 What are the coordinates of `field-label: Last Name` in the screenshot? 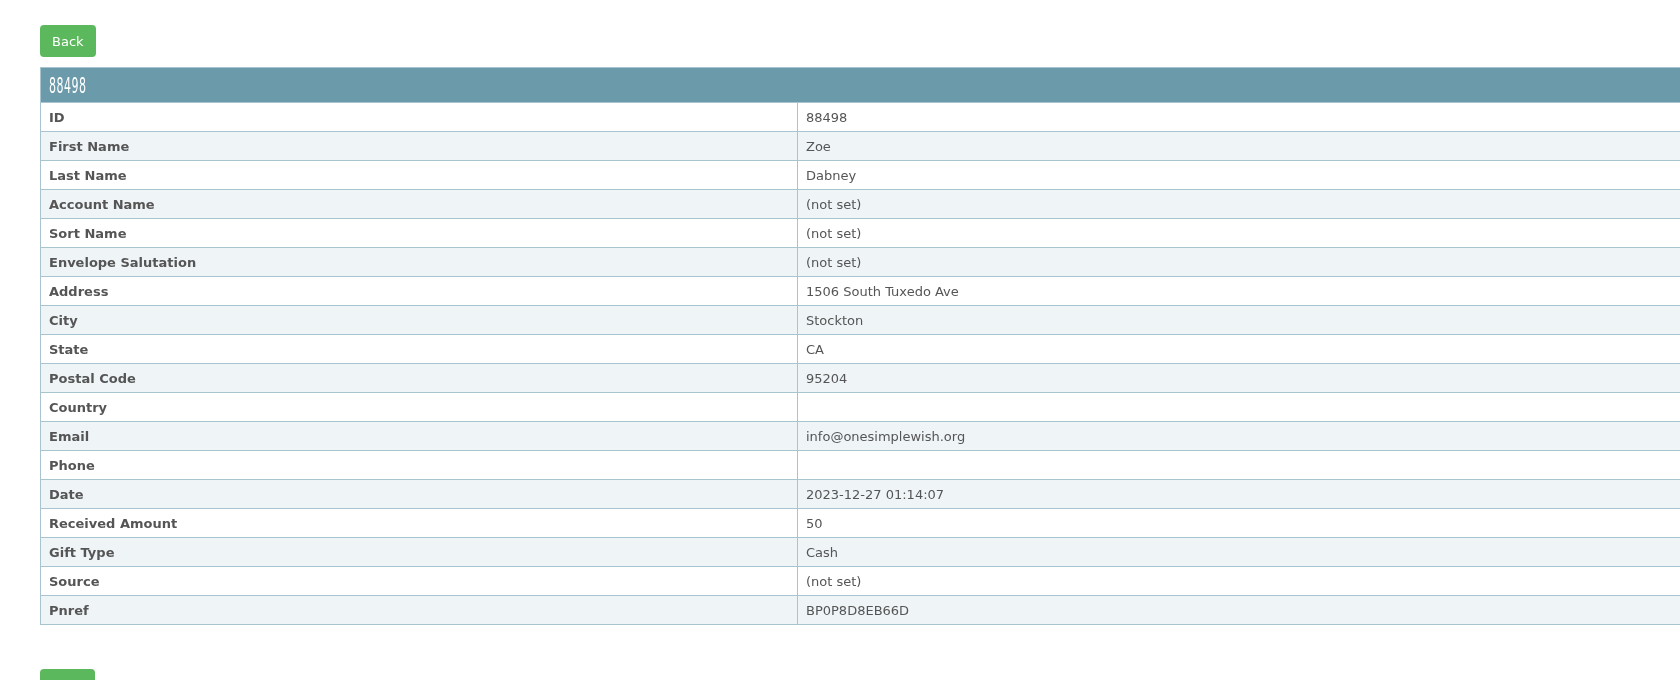 It's located at (419, 175).